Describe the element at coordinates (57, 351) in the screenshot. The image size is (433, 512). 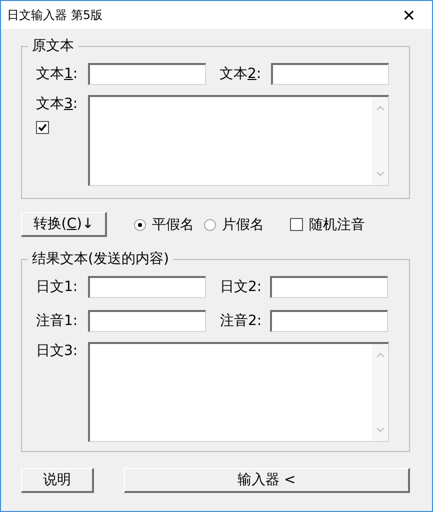
I see `field-label: 日文3:` at that location.